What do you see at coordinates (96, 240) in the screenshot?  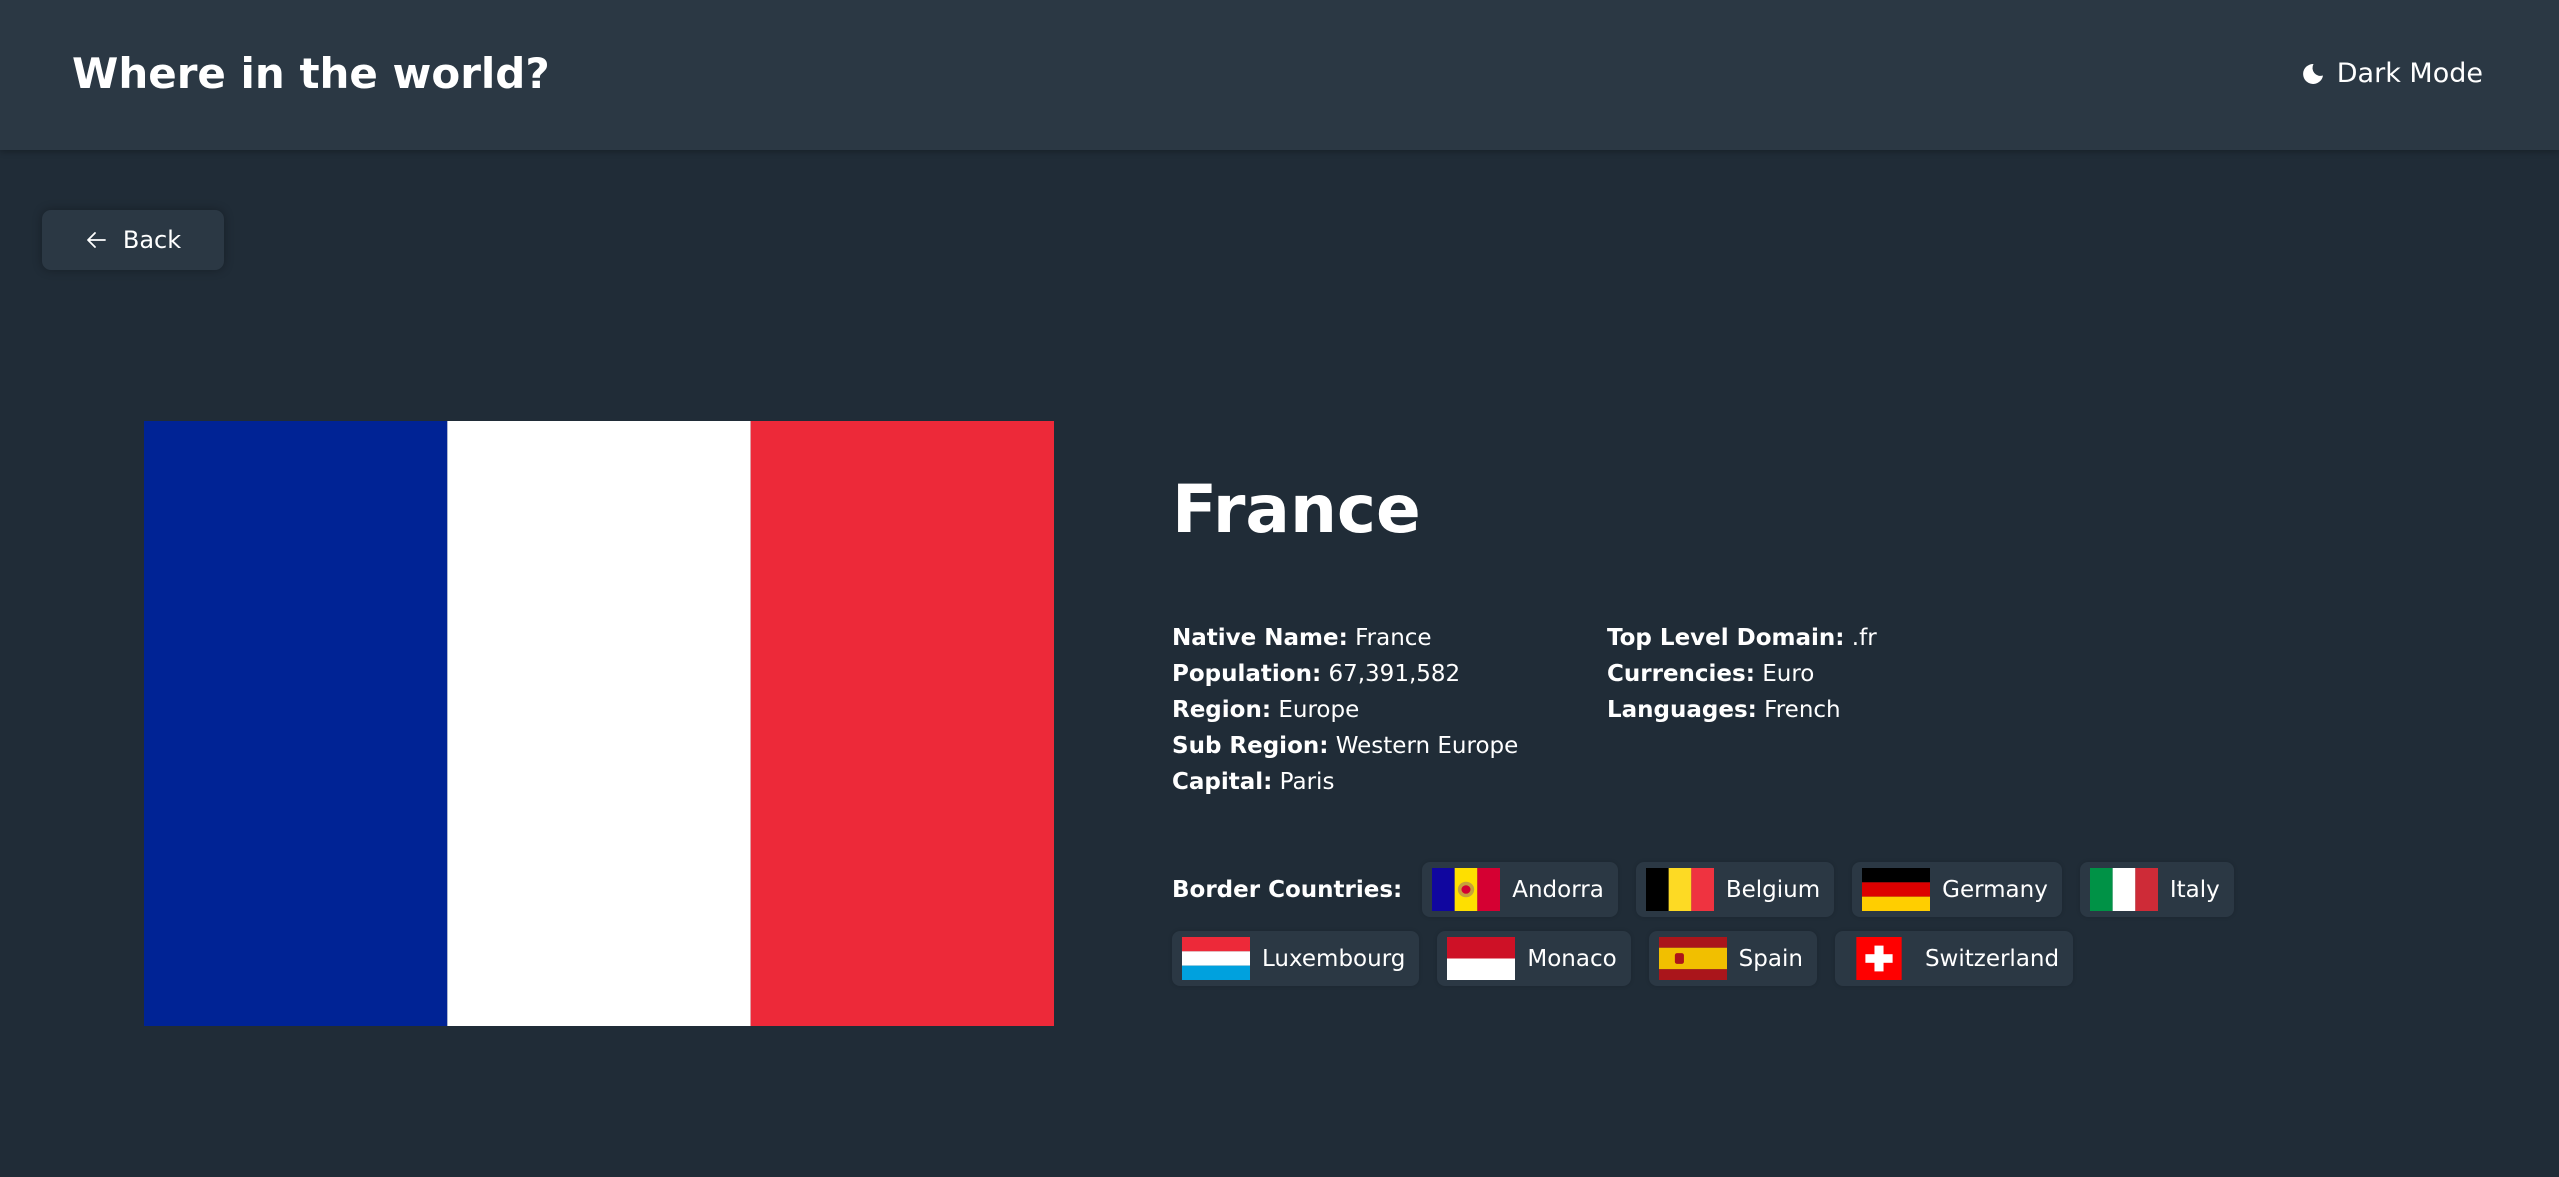 I see `arrow-left-icon` at bounding box center [96, 240].